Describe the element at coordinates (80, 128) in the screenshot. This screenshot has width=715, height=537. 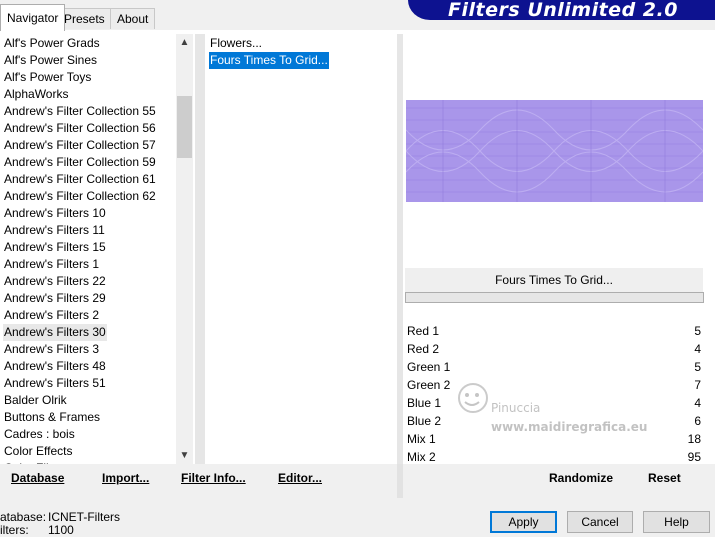
I see `category-item: Andrew's Filter Collection 56` at that location.